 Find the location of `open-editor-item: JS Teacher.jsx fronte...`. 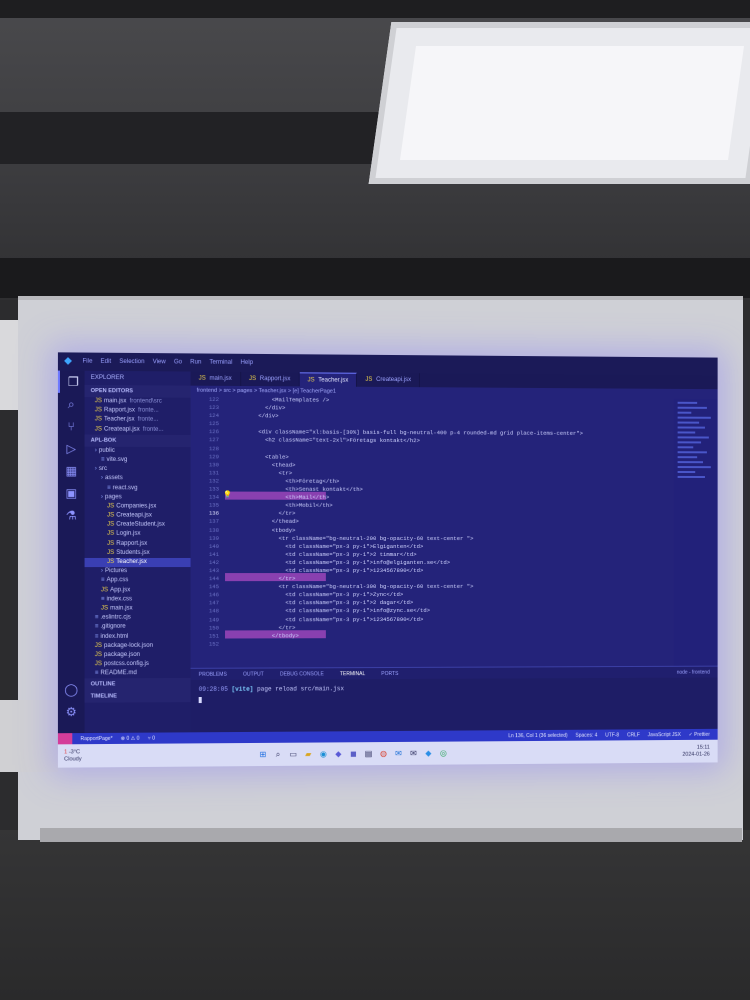

open-editor-item: JS Teacher.jsx fronte... is located at coordinates (138, 421).